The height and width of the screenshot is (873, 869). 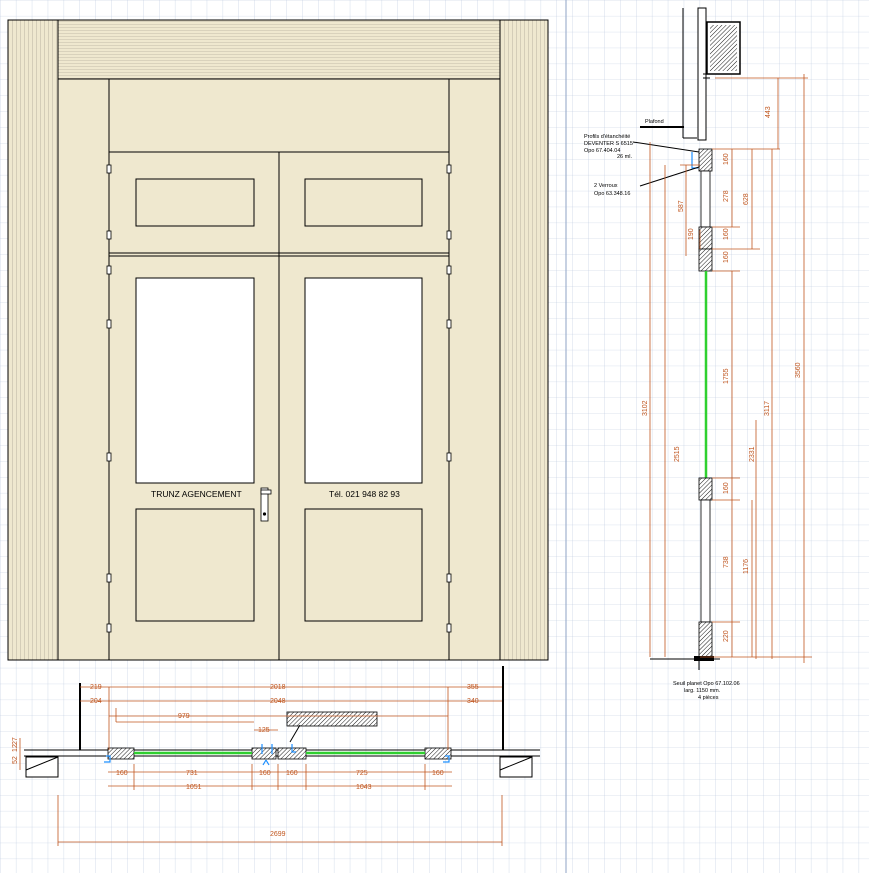 I want to click on label-seuil-3: 4 pièces, so click(x=708, y=698).